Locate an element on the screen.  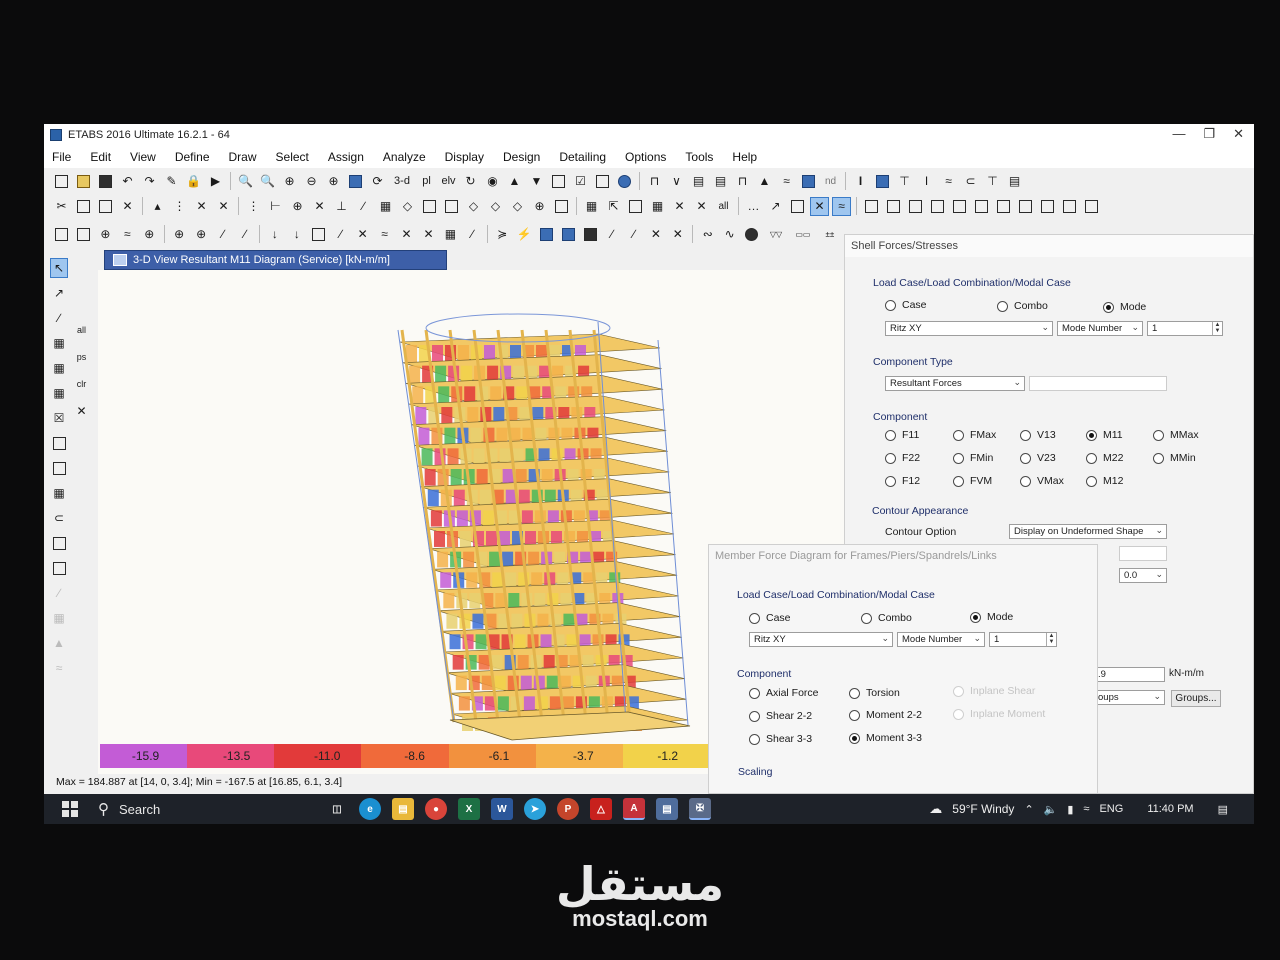
channel-icon: ⊂ is located at coordinates (970, 181).